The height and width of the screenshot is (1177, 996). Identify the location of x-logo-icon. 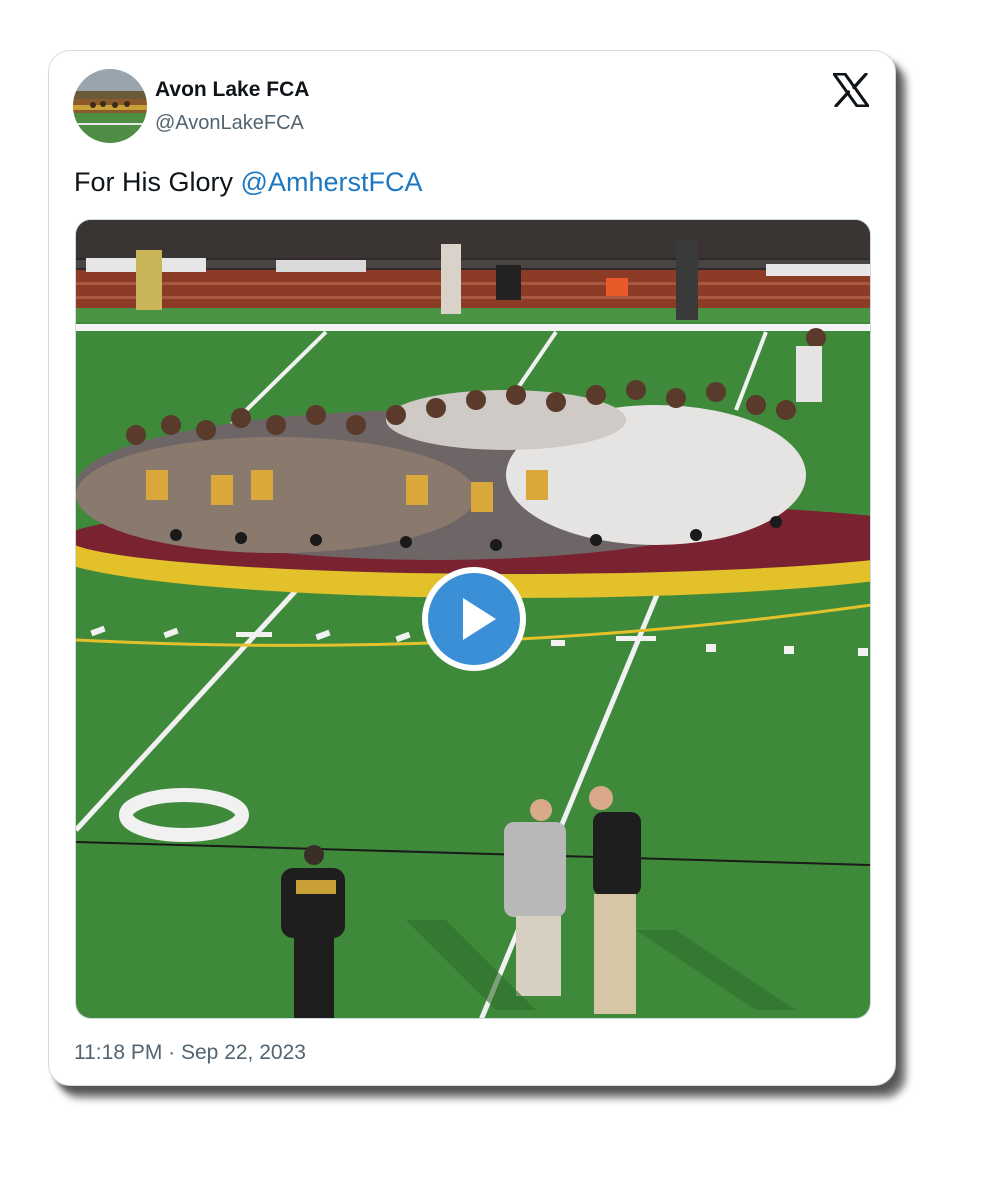
(851, 90).